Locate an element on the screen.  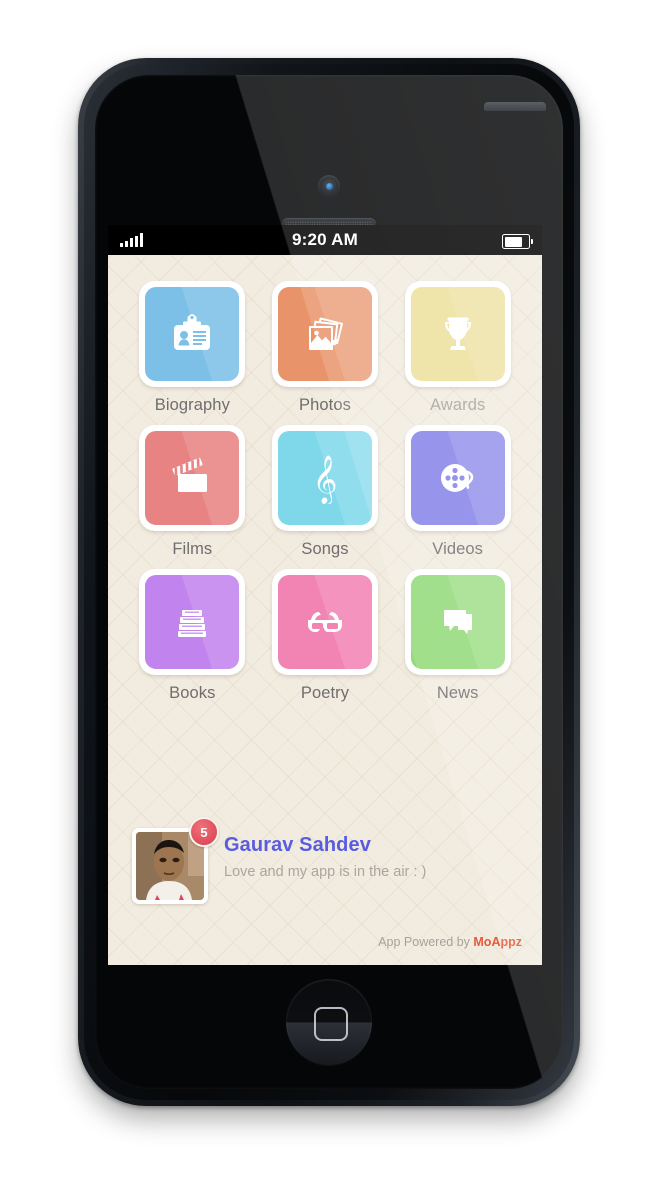
footer-brand: MoAppz is located at coordinates (497, 942).